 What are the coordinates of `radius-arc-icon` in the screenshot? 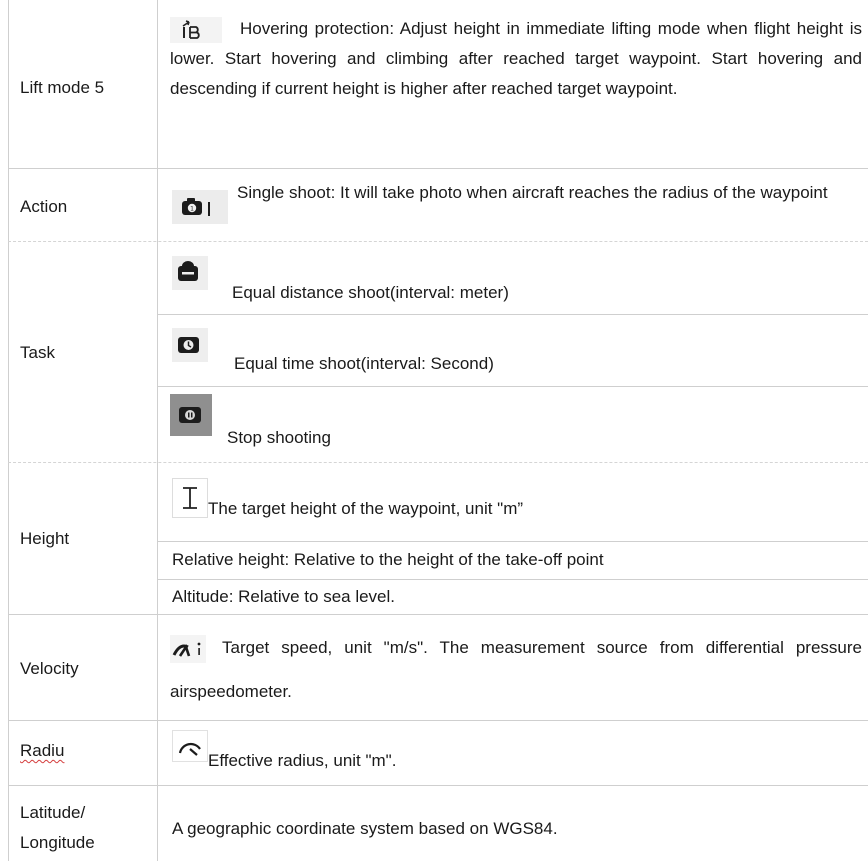 It's located at (190, 746).